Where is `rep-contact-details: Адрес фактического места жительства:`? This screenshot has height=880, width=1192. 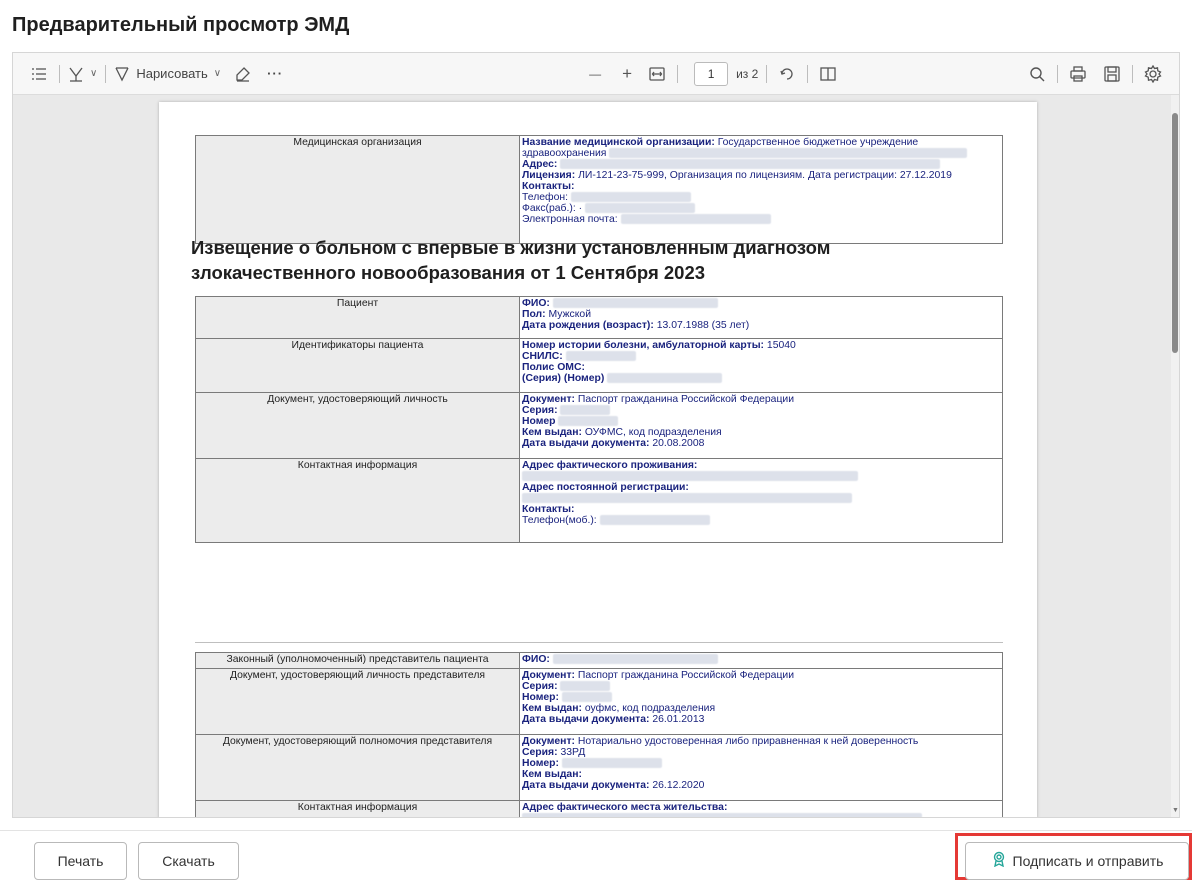
rep-contact-details: Адрес фактического места жительства: is located at coordinates (761, 808).